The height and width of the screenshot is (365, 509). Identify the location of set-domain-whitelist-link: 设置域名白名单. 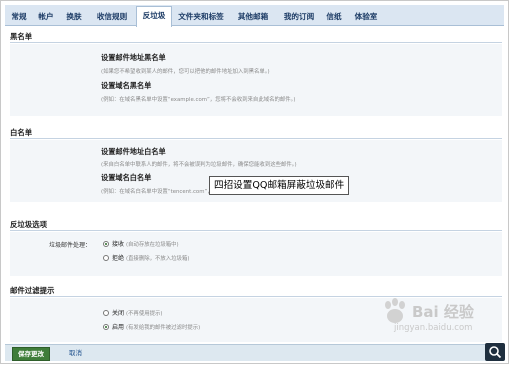
(126, 178).